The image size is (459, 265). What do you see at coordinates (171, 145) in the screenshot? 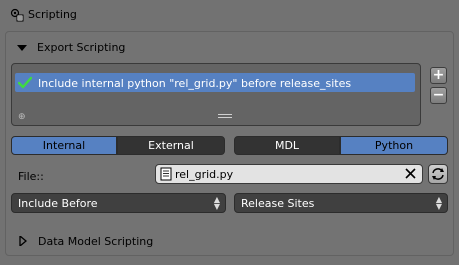
I see `tab-external: External` at bounding box center [171, 145].